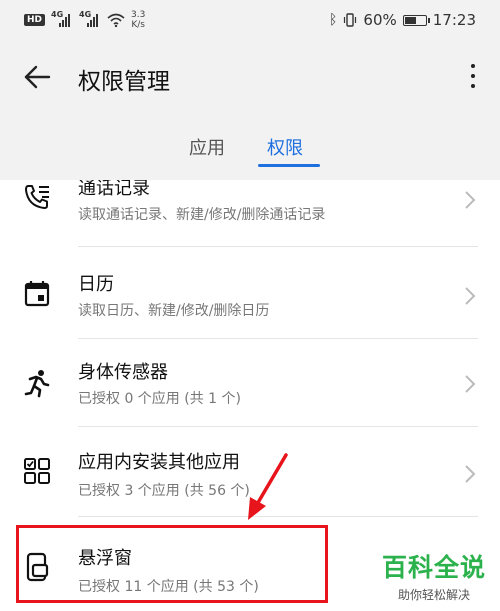 This screenshot has width=500, height=611. Describe the element at coordinates (433, 567) in the screenshot. I see `watermark-title: 百科全说` at that location.